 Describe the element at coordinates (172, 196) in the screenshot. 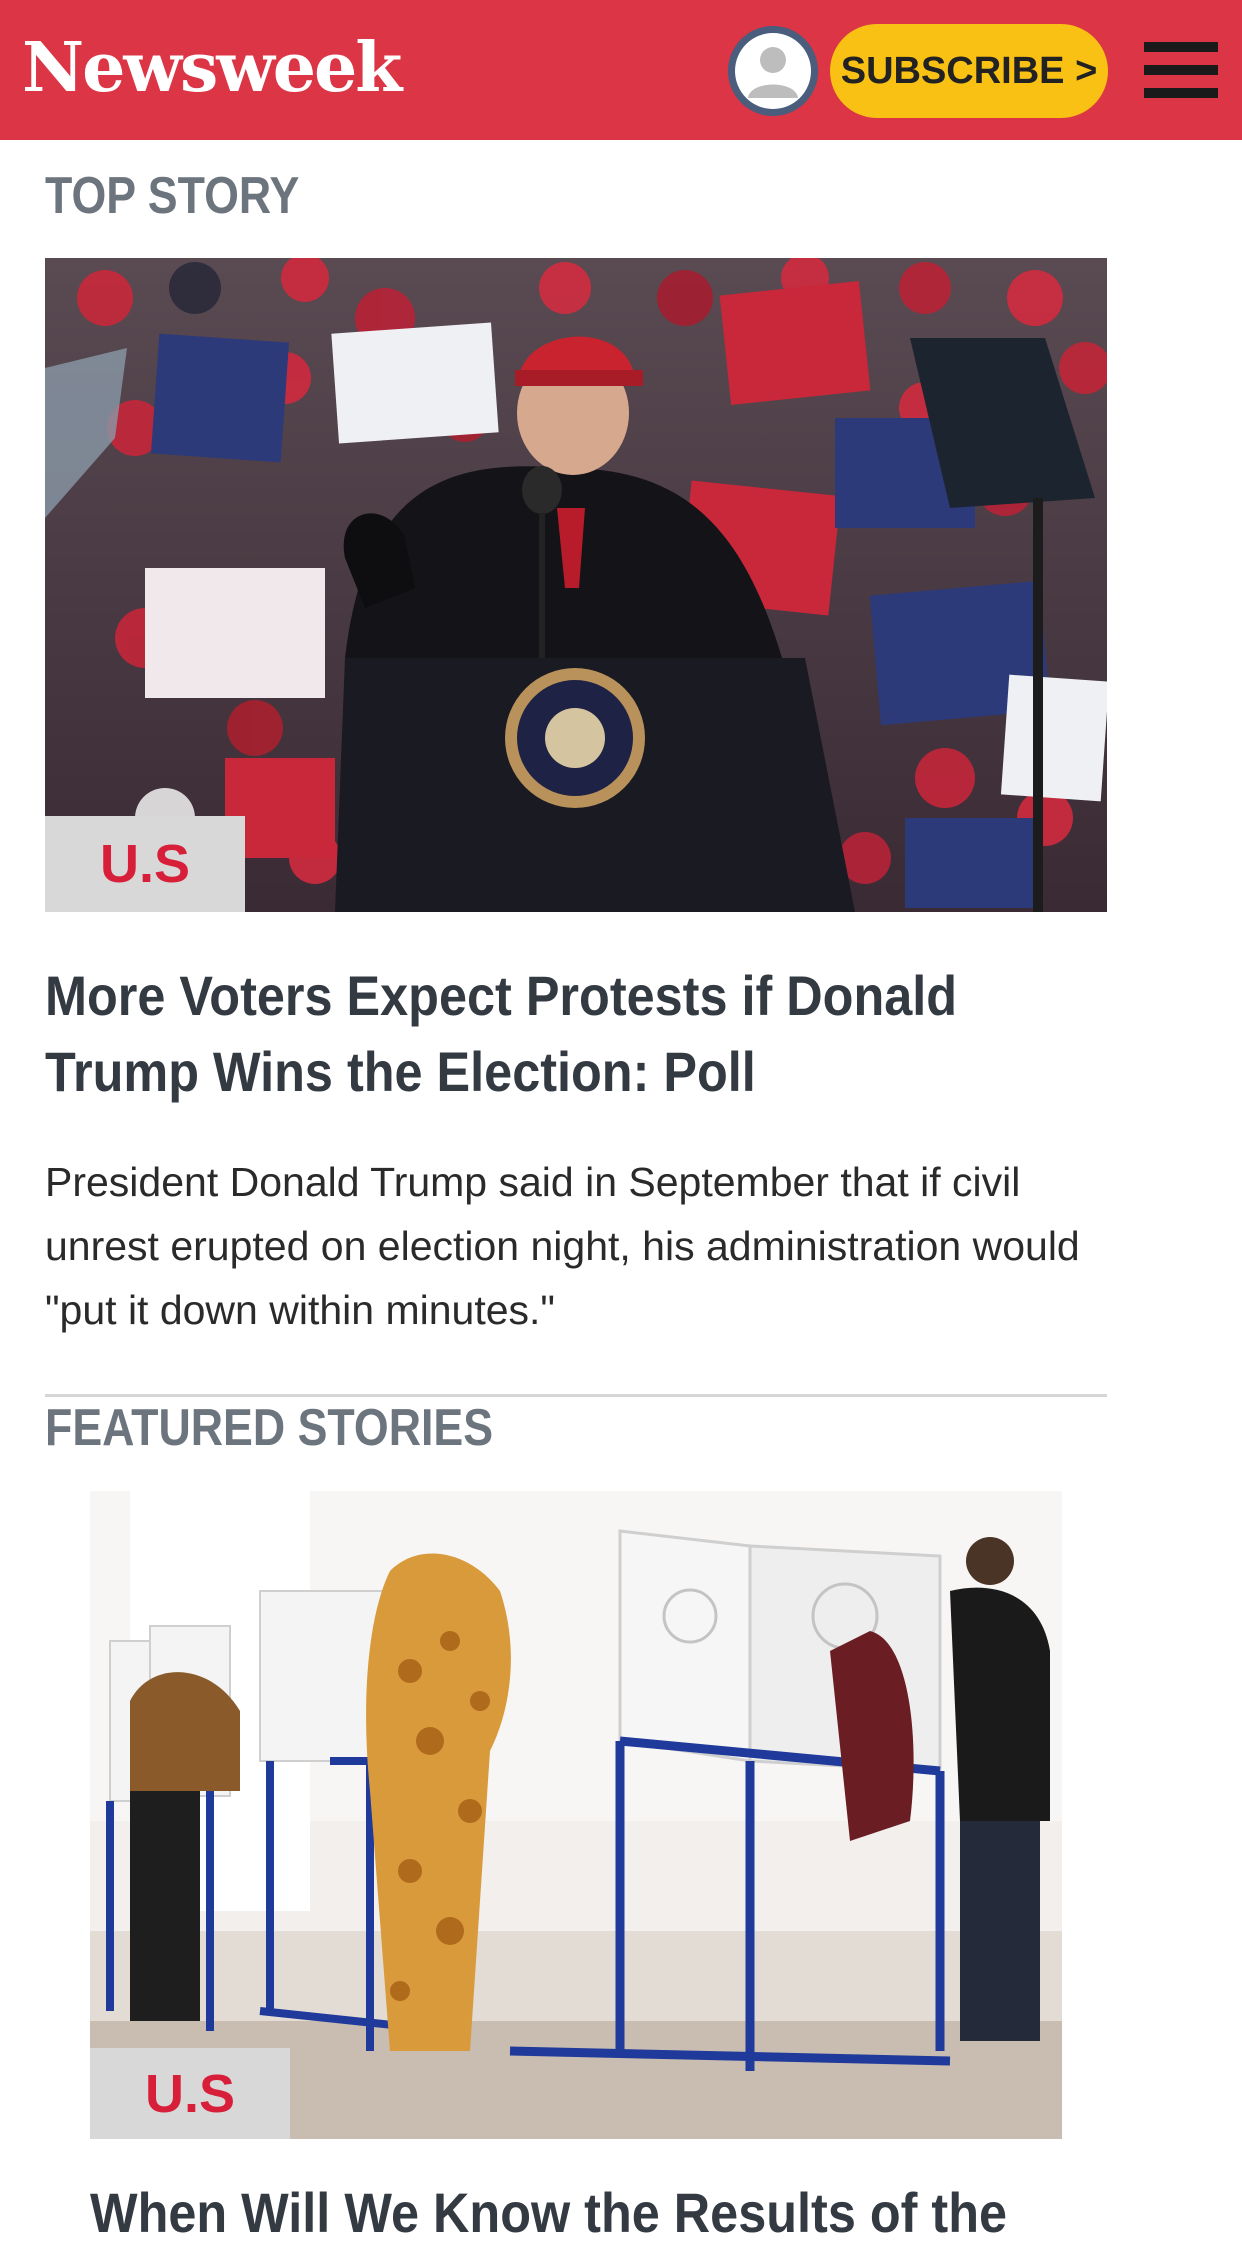

I see `top-story-label: TOP STORY` at that location.